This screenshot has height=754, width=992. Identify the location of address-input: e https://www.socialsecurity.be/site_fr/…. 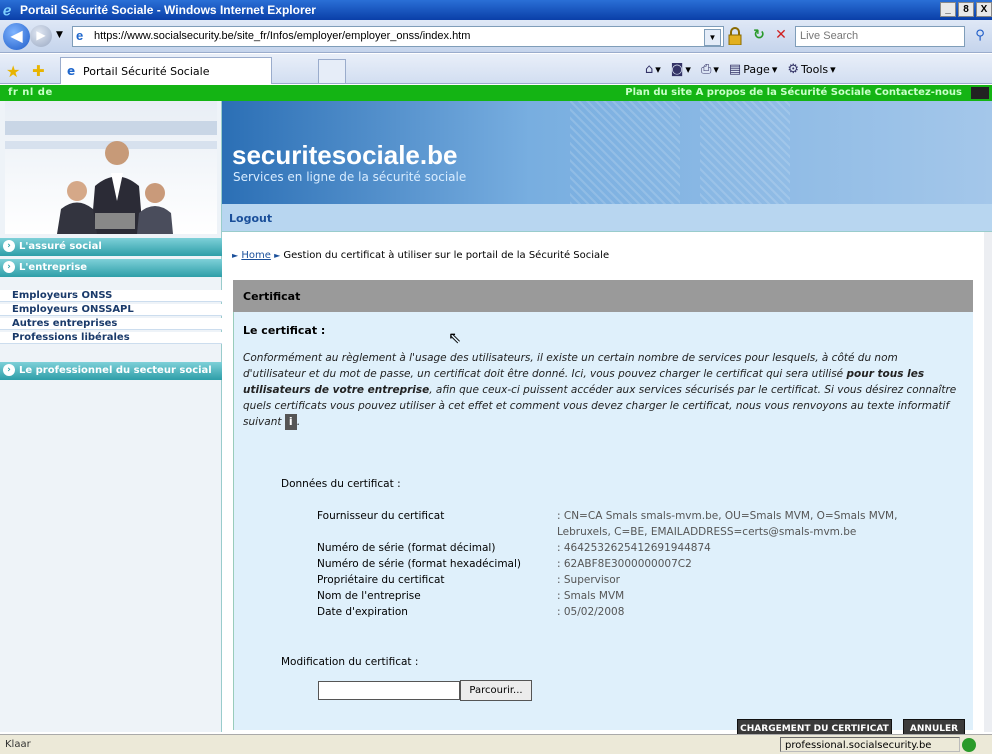
(398, 36).